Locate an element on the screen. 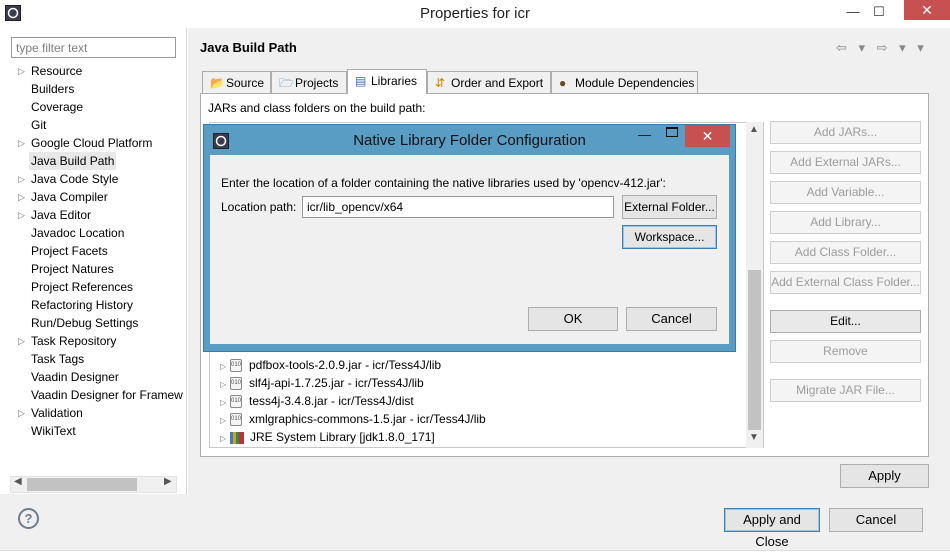 This screenshot has width=950, height=558. scroll-up-icon: ▲ is located at coordinates (754, 129).